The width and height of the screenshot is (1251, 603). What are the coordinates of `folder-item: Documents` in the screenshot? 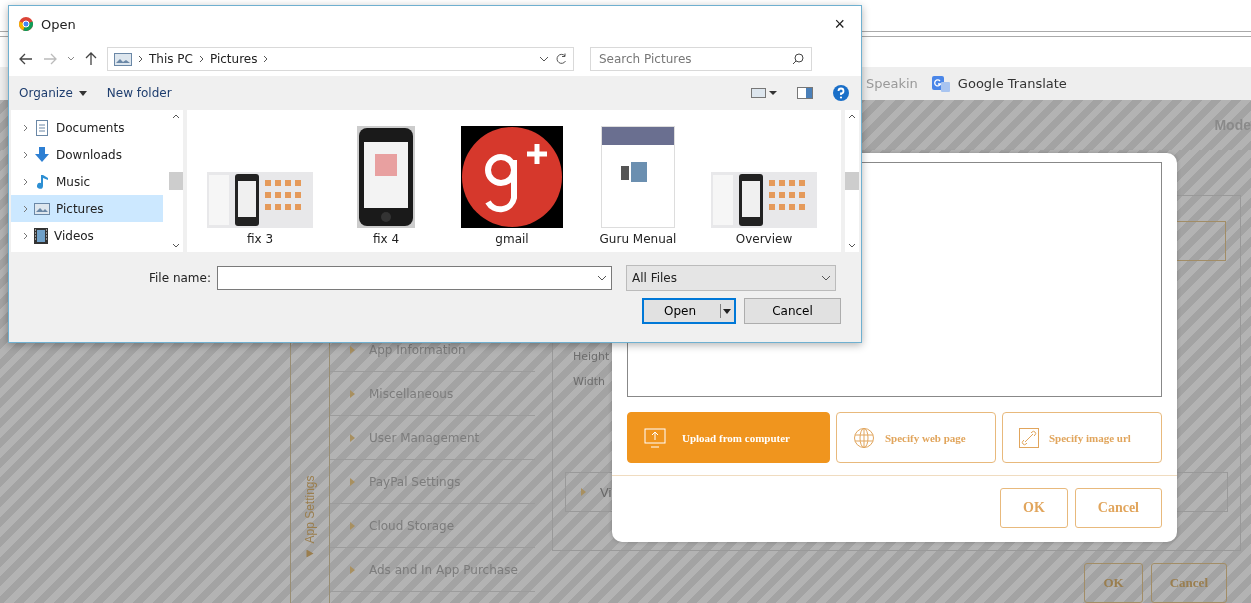 It's located at (87, 127).